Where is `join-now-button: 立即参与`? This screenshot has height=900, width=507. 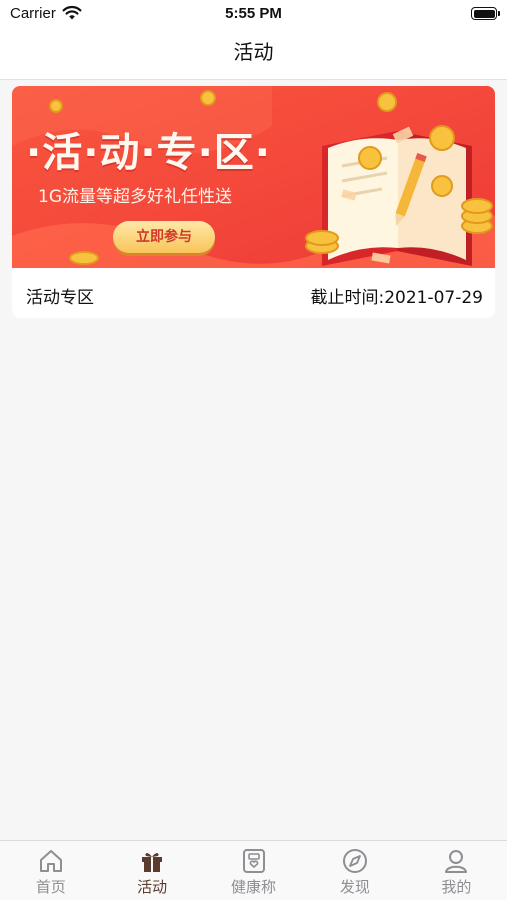 join-now-button: 立即参与 is located at coordinates (164, 237).